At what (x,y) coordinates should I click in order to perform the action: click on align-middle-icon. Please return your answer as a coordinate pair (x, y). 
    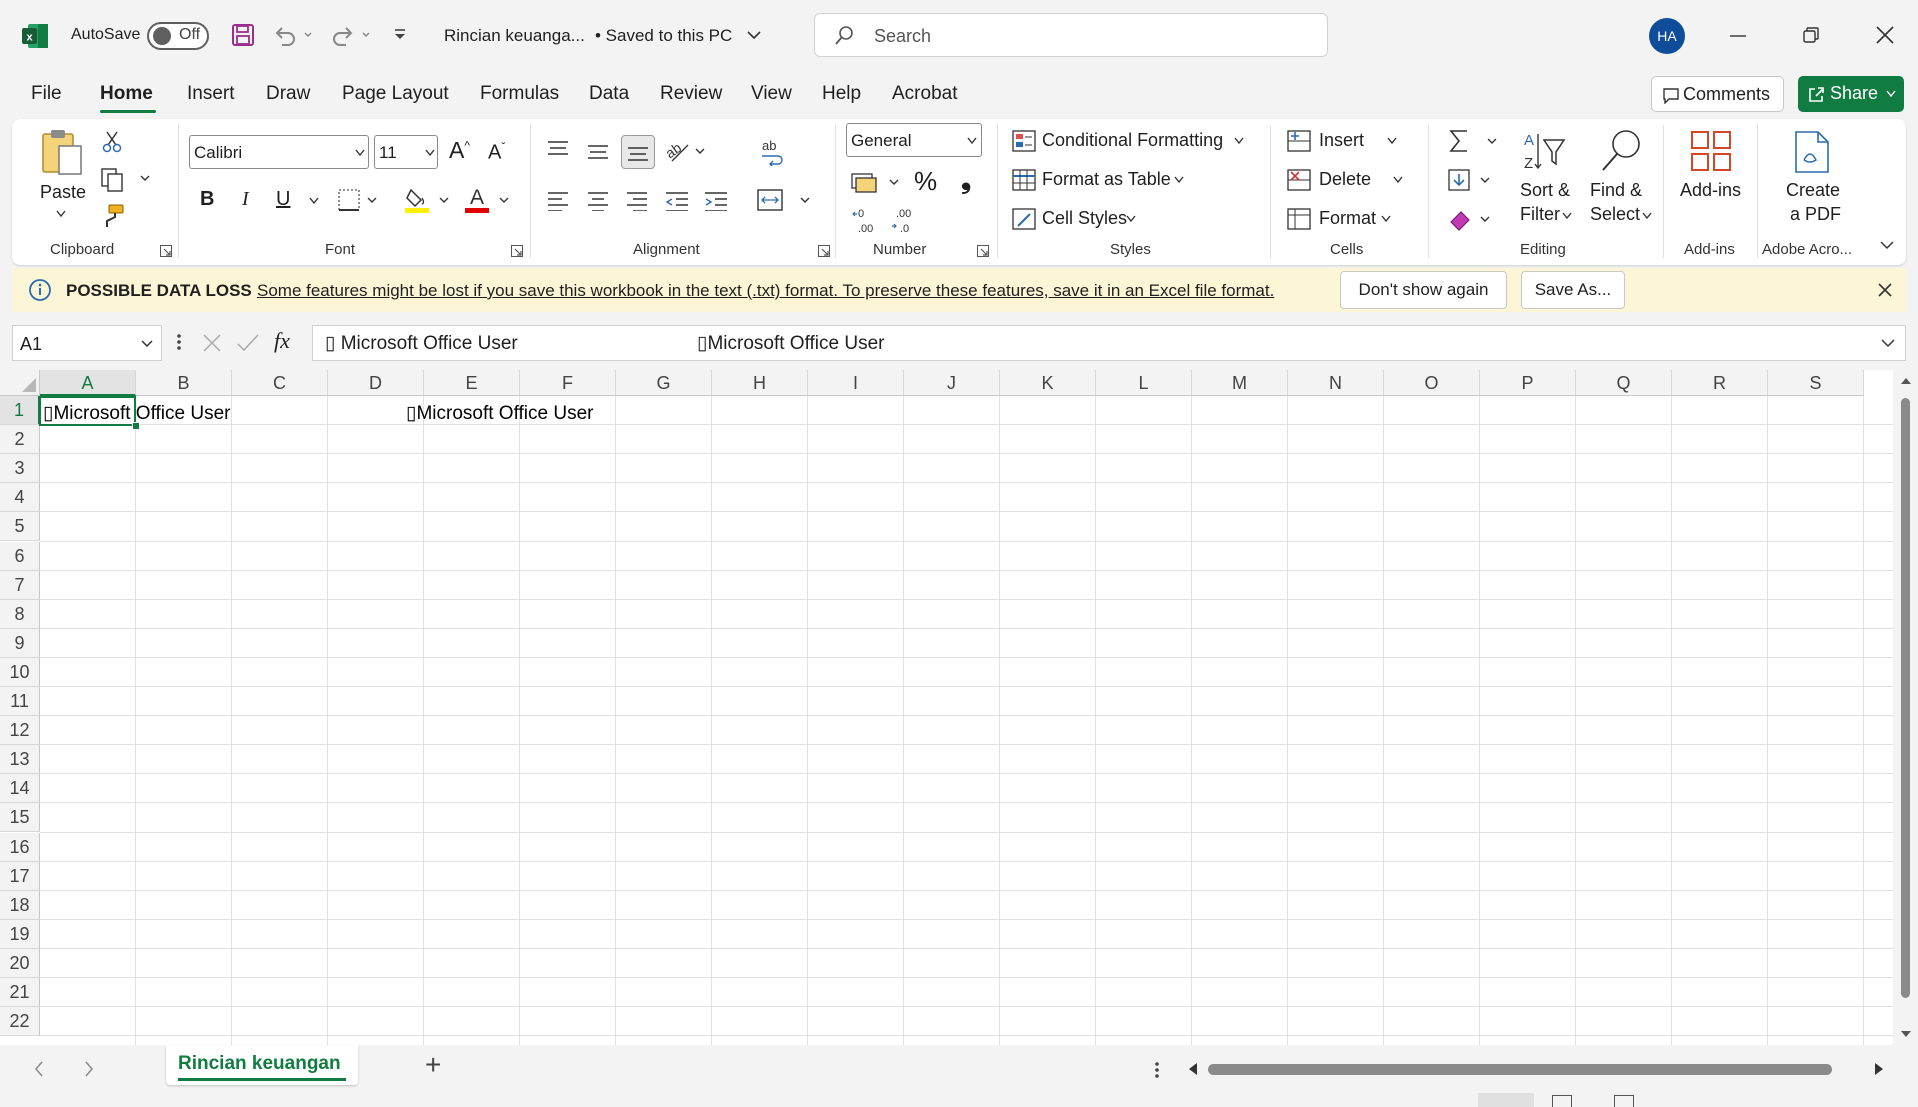
    Looking at the image, I should click on (598, 154).